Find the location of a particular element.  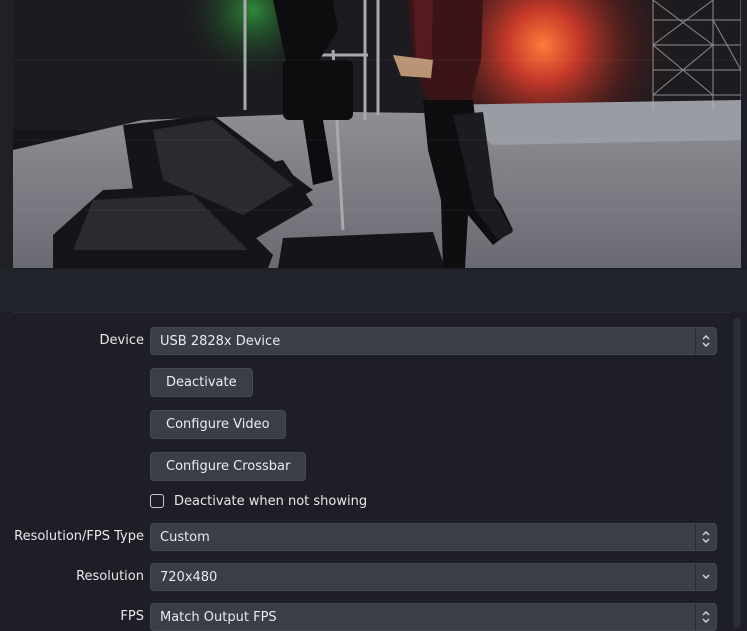

deactivate-when-not-showing-checkbox is located at coordinates (157, 501).